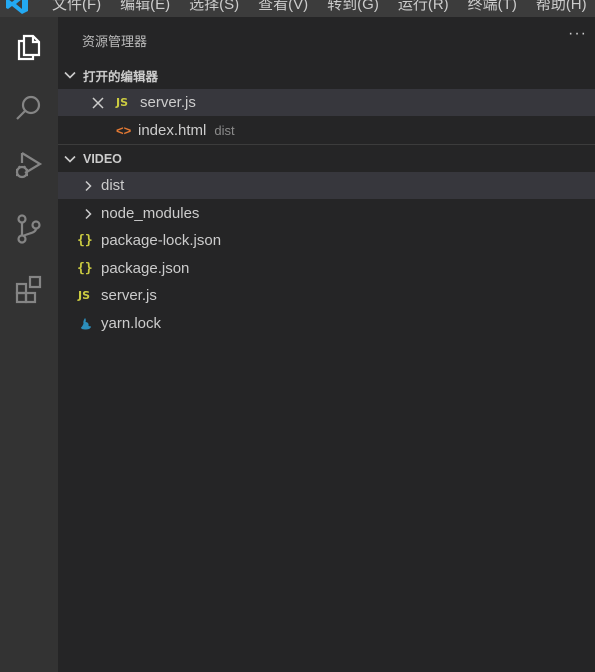  Describe the element at coordinates (326, 295) in the screenshot. I see `tree-item-server-js: JS server.js` at that location.